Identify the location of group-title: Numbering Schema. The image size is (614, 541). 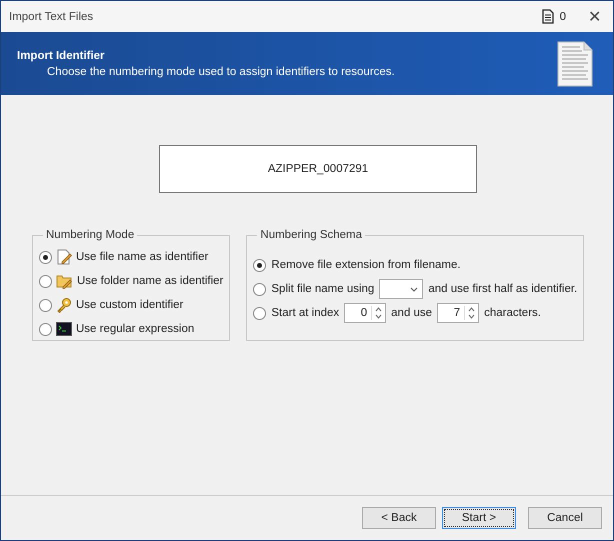
(311, 235).